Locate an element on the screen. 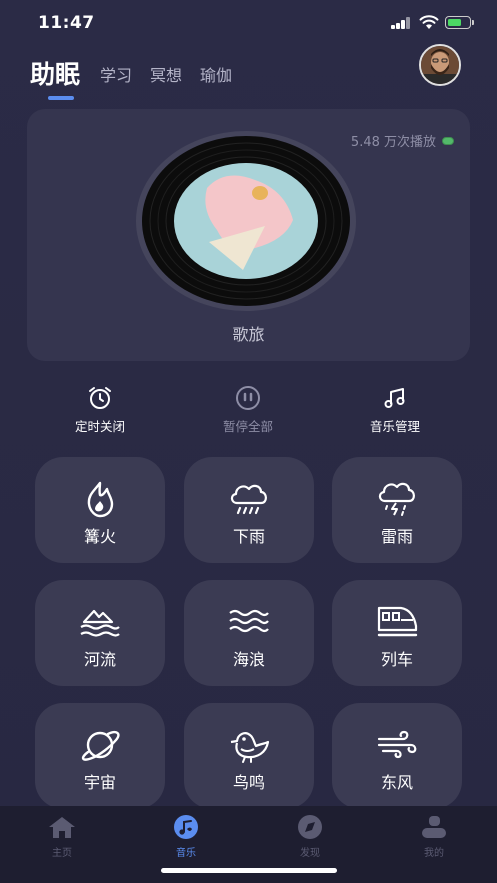 The width and height of the screenshot is (497, 883). vinyl-record-icon is located at coordinates (246, 221).